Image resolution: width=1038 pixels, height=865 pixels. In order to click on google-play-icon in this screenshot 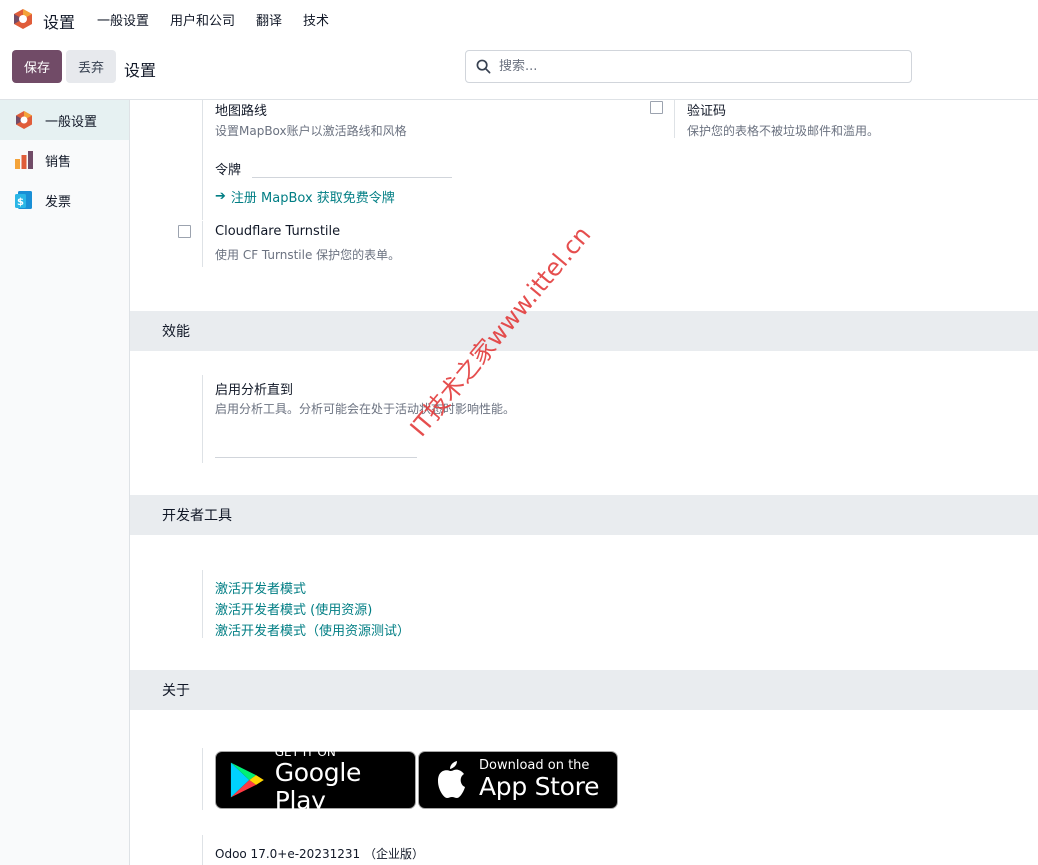, I will do `click(247, 780)`.